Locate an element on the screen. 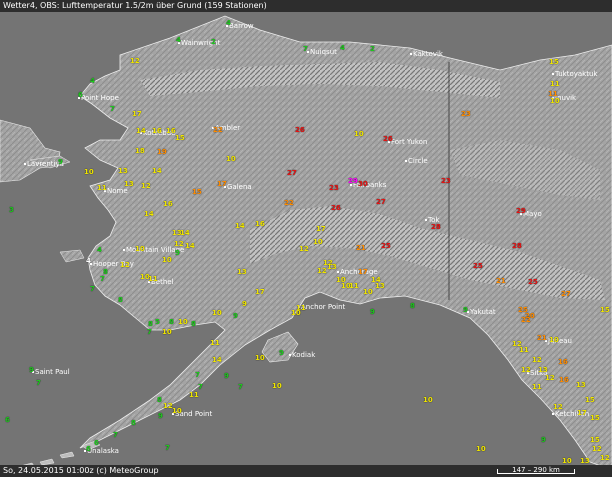 This screenshot has height=477, width=612. footer-timestamp: So, 24.05.2015 01:00z (c) MeteoGroup is located at coordinates (81, 470).